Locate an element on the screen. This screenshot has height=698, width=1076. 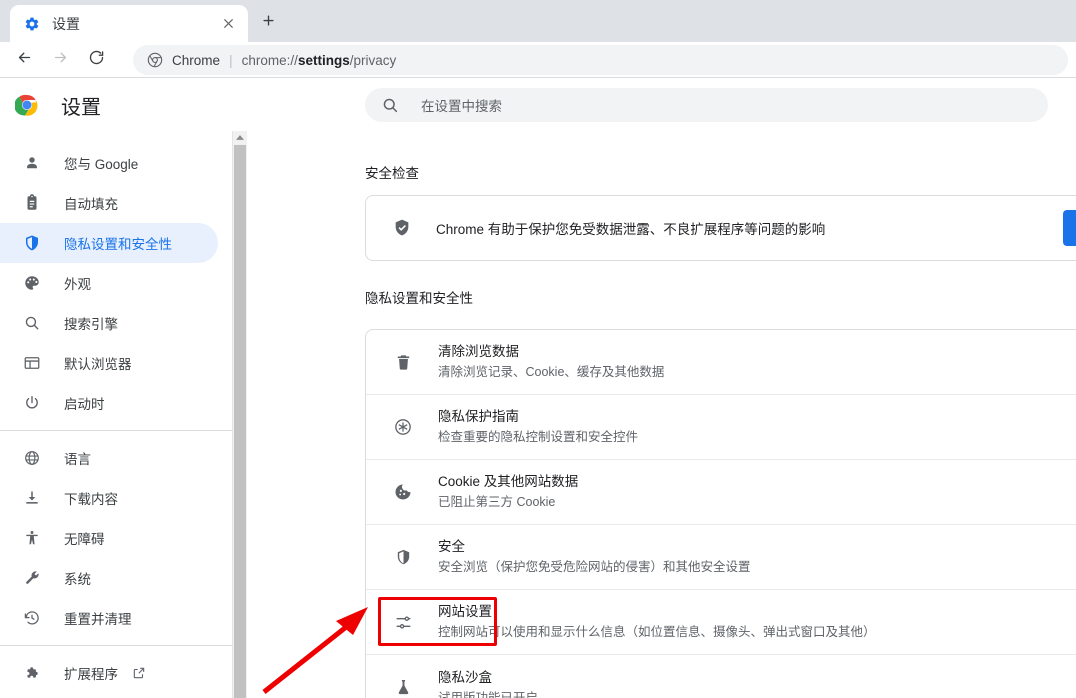
row-title: 网站设置 is located at coordinates (465, 611).